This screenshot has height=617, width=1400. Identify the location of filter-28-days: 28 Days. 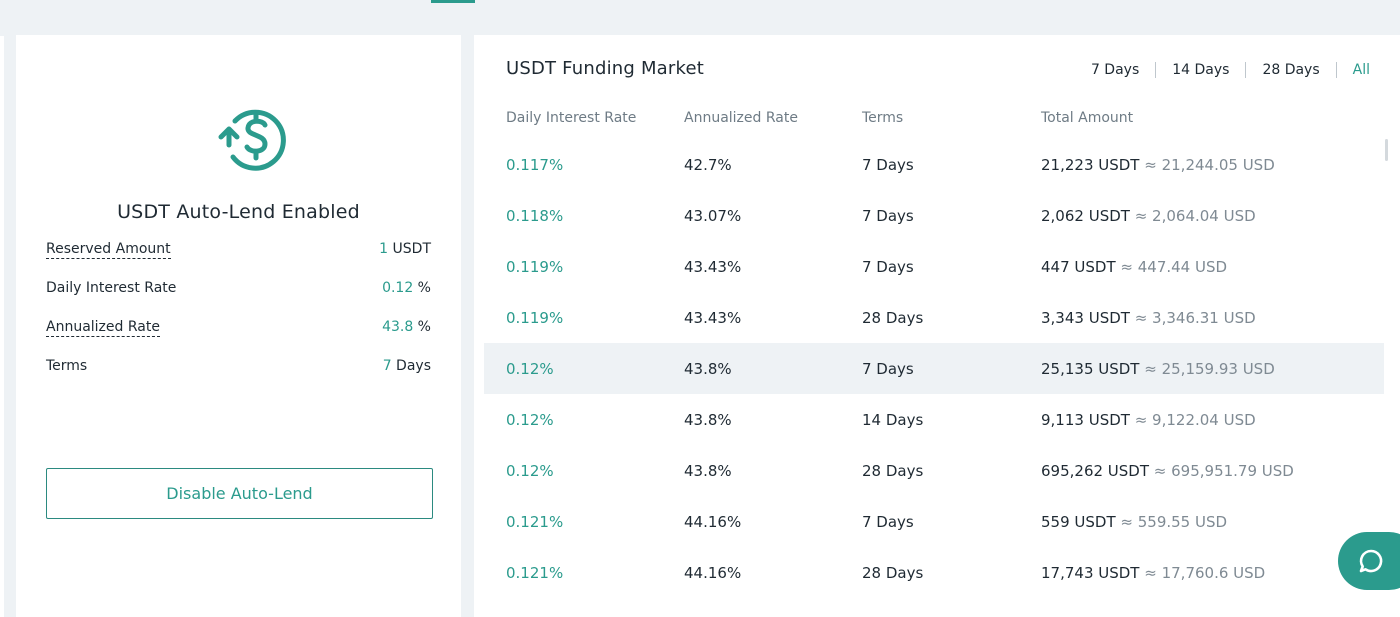
(1290, 70).